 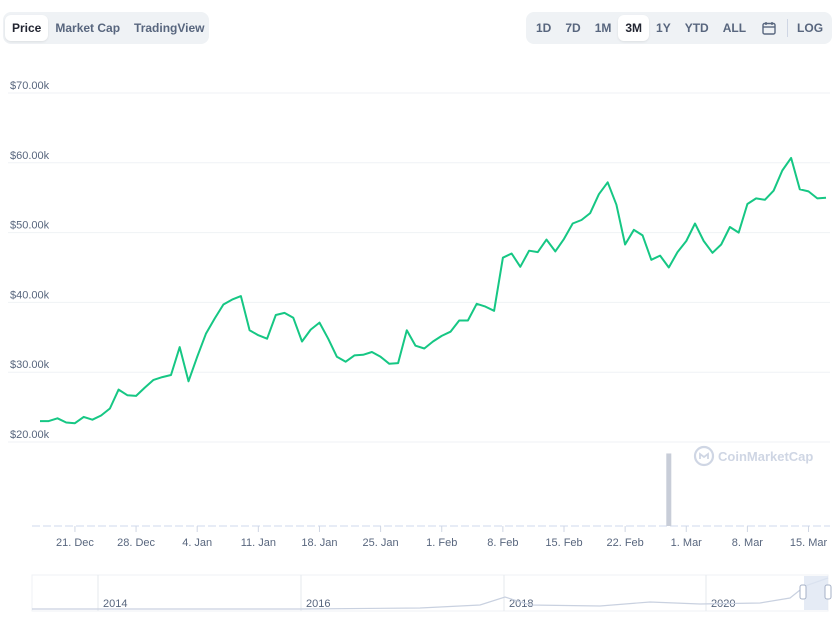 I want to click on x-tick-label: 8. Feb, so click(x=502, y=543).